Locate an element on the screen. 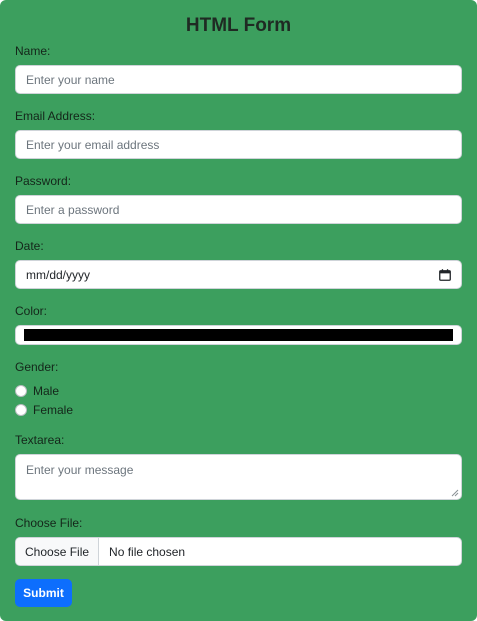  file-input: Choose File No file chosen is located at coordinates (238, 551).